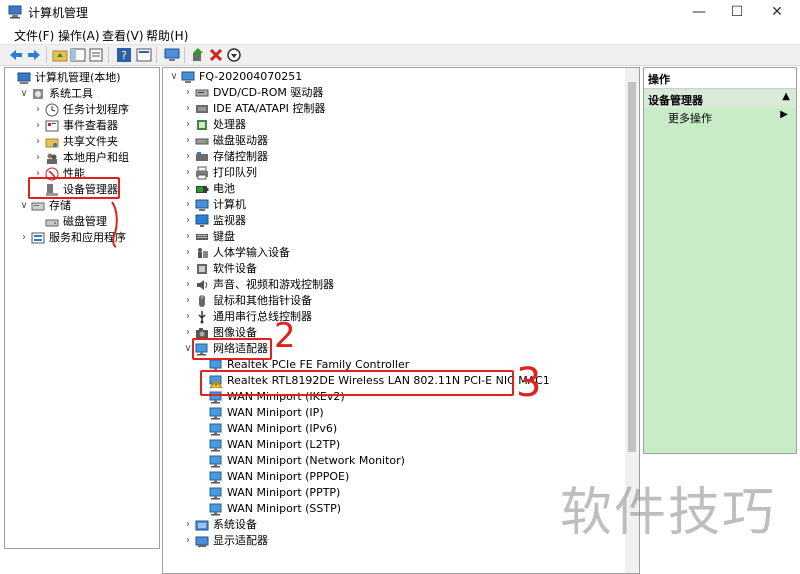 The width and height of the screenshot is (800, 574). I want to click on uninstall-x-icon, so click(216, 55).